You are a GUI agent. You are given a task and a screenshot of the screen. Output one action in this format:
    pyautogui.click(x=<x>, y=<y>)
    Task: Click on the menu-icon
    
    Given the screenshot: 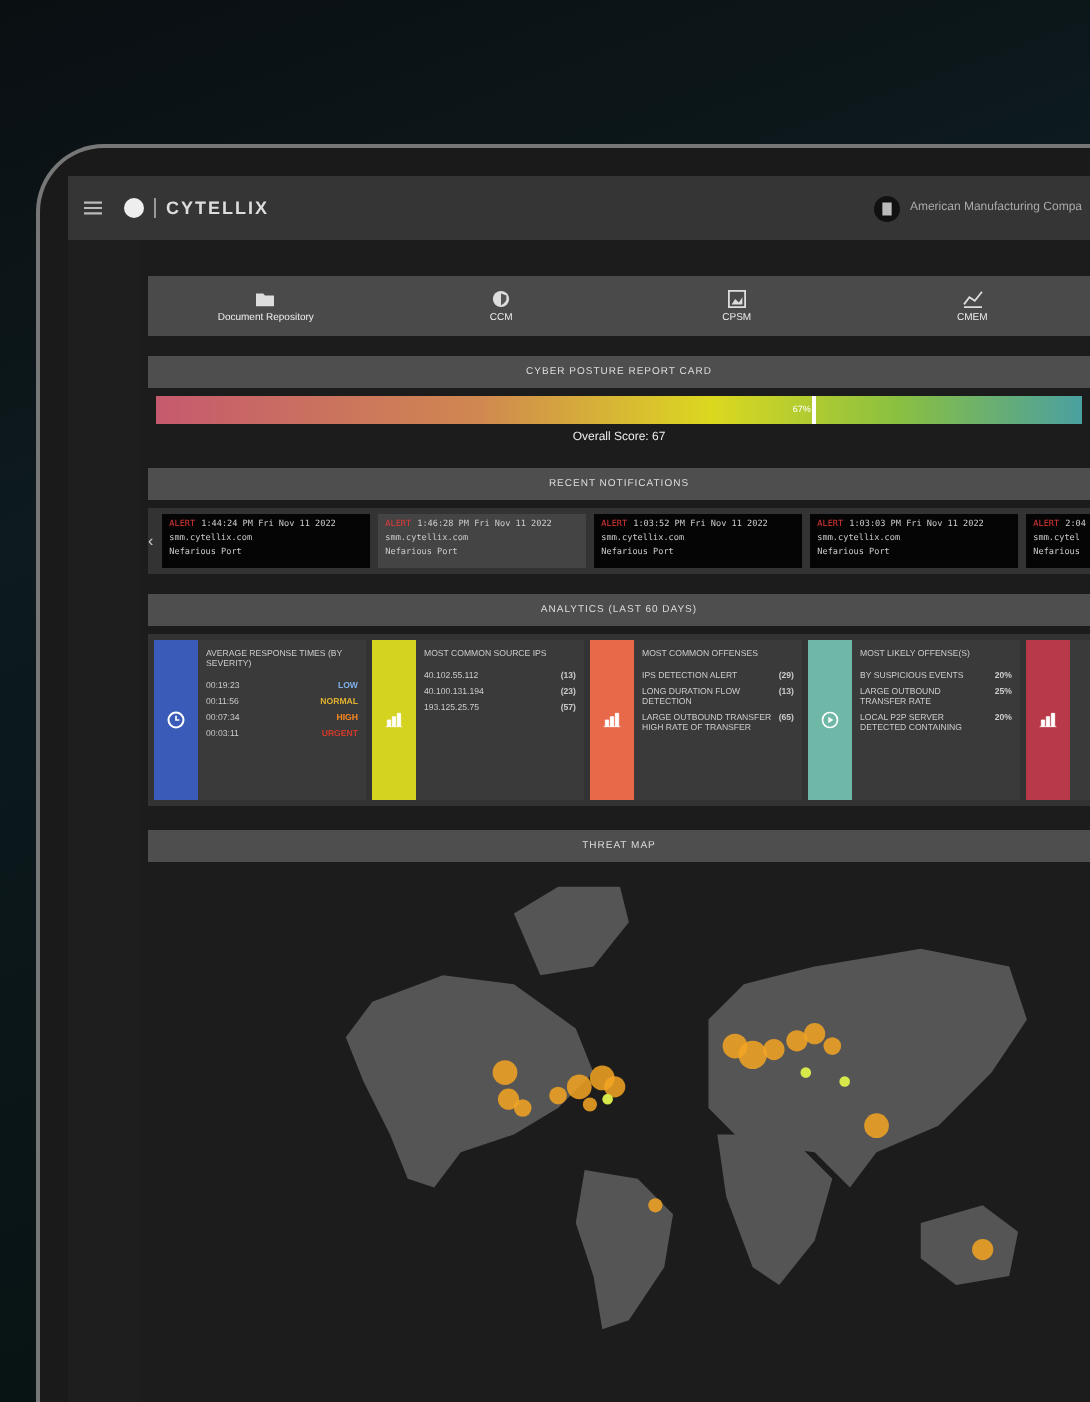 What is the action you would take?
    pyautogui.click(x=93, y=208)
    